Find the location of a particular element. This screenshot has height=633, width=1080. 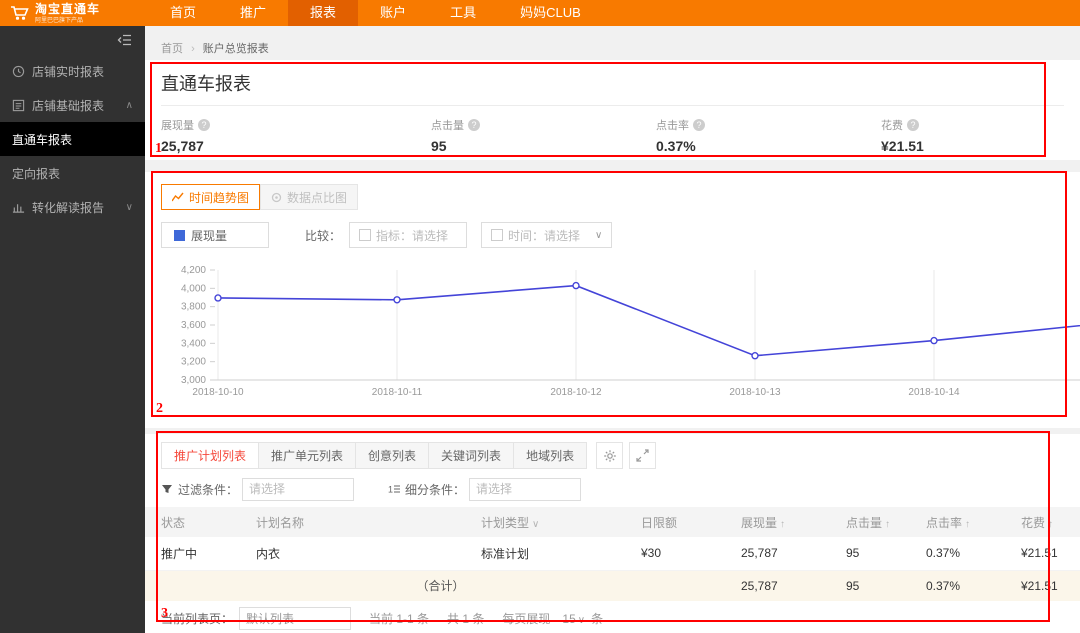

cell-plan-type: 标准计划 is located at coordinates (545, 554).